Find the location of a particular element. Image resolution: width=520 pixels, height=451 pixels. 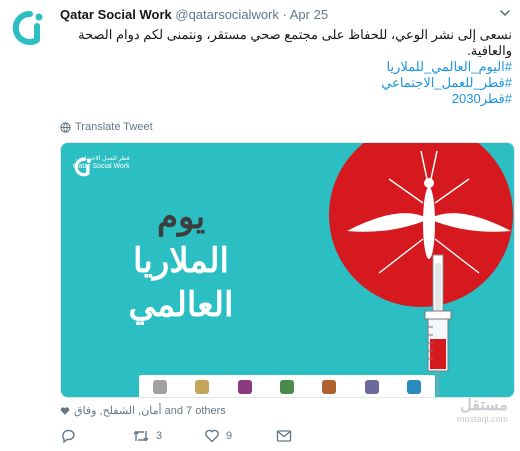

retweet-icon is located at coordinates (141, 436).